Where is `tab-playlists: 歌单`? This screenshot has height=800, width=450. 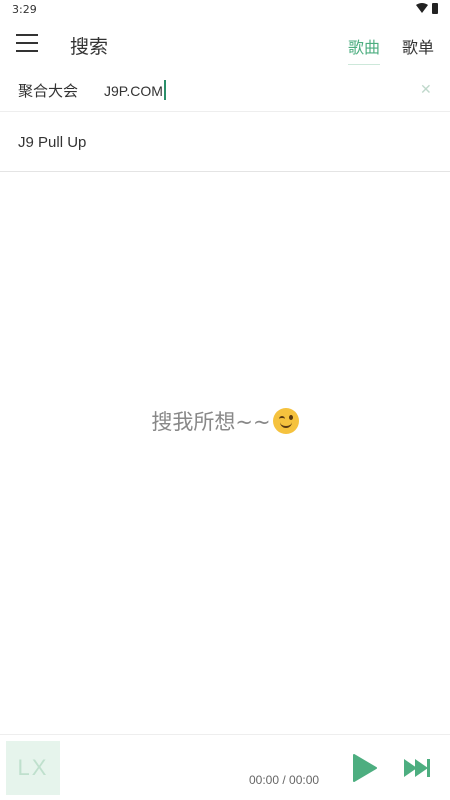
tab-playlists: 歌单 is located at coordinates (418, 46).